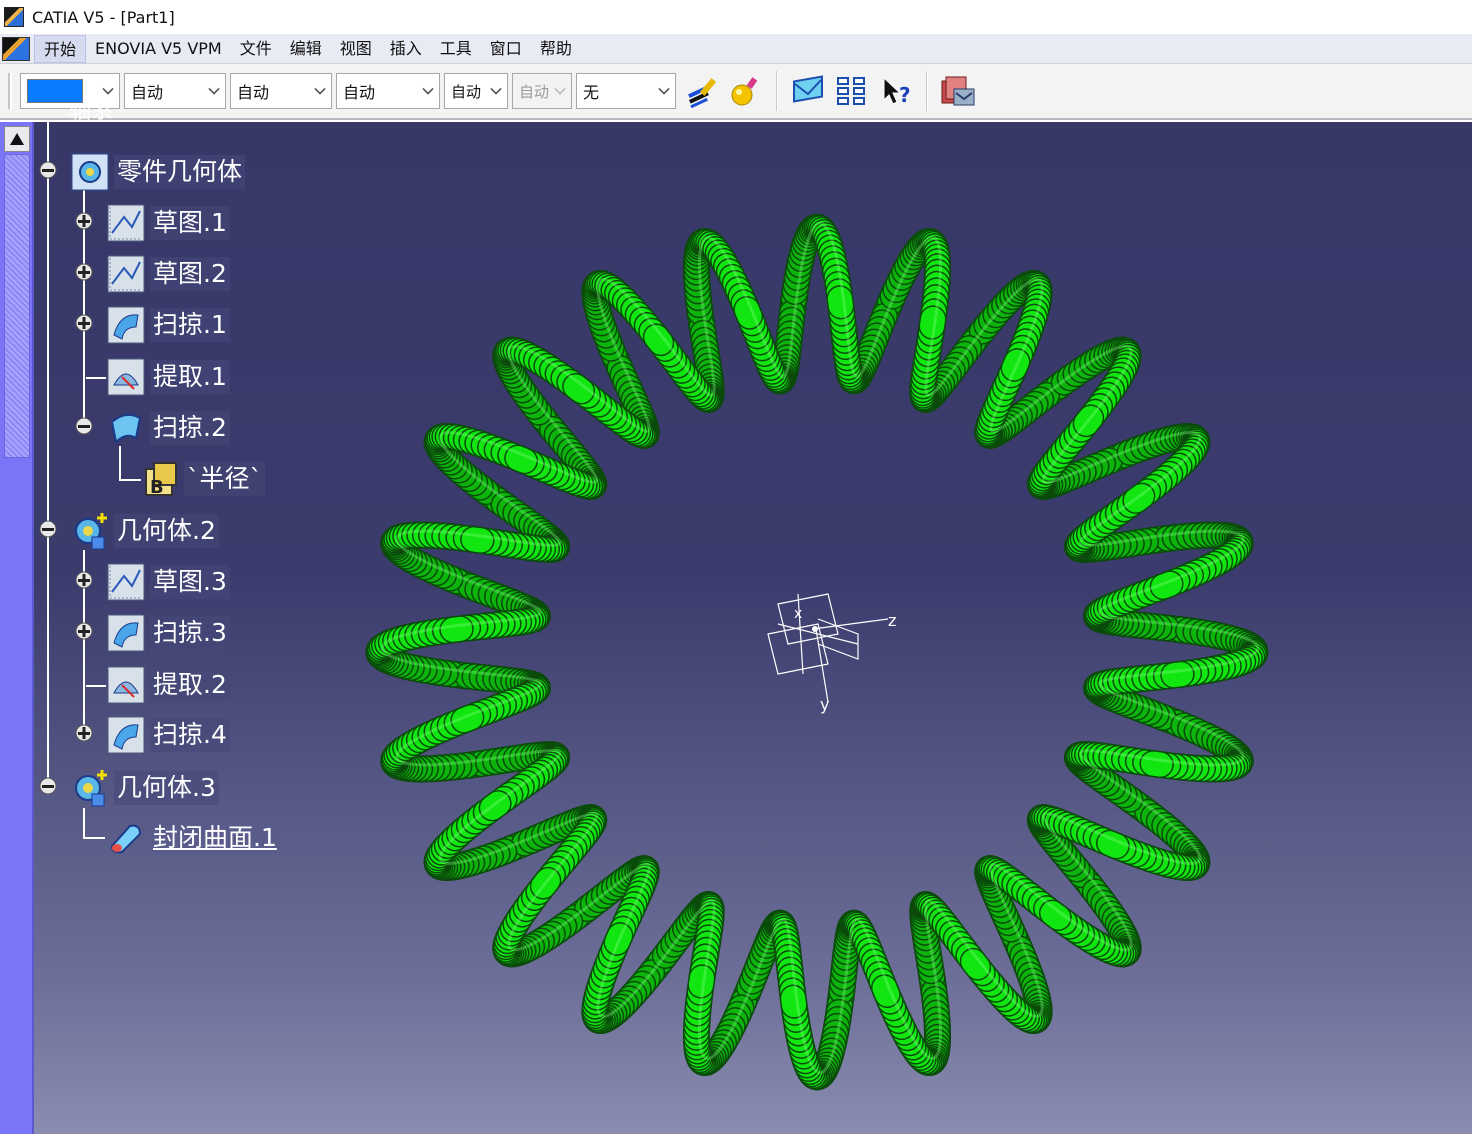 The height and width of the screenshot is (1134, 1472). Describe the element at coordinates (91, 115) in the screenshot. I see `tree-node-label: 轴系` at that location.